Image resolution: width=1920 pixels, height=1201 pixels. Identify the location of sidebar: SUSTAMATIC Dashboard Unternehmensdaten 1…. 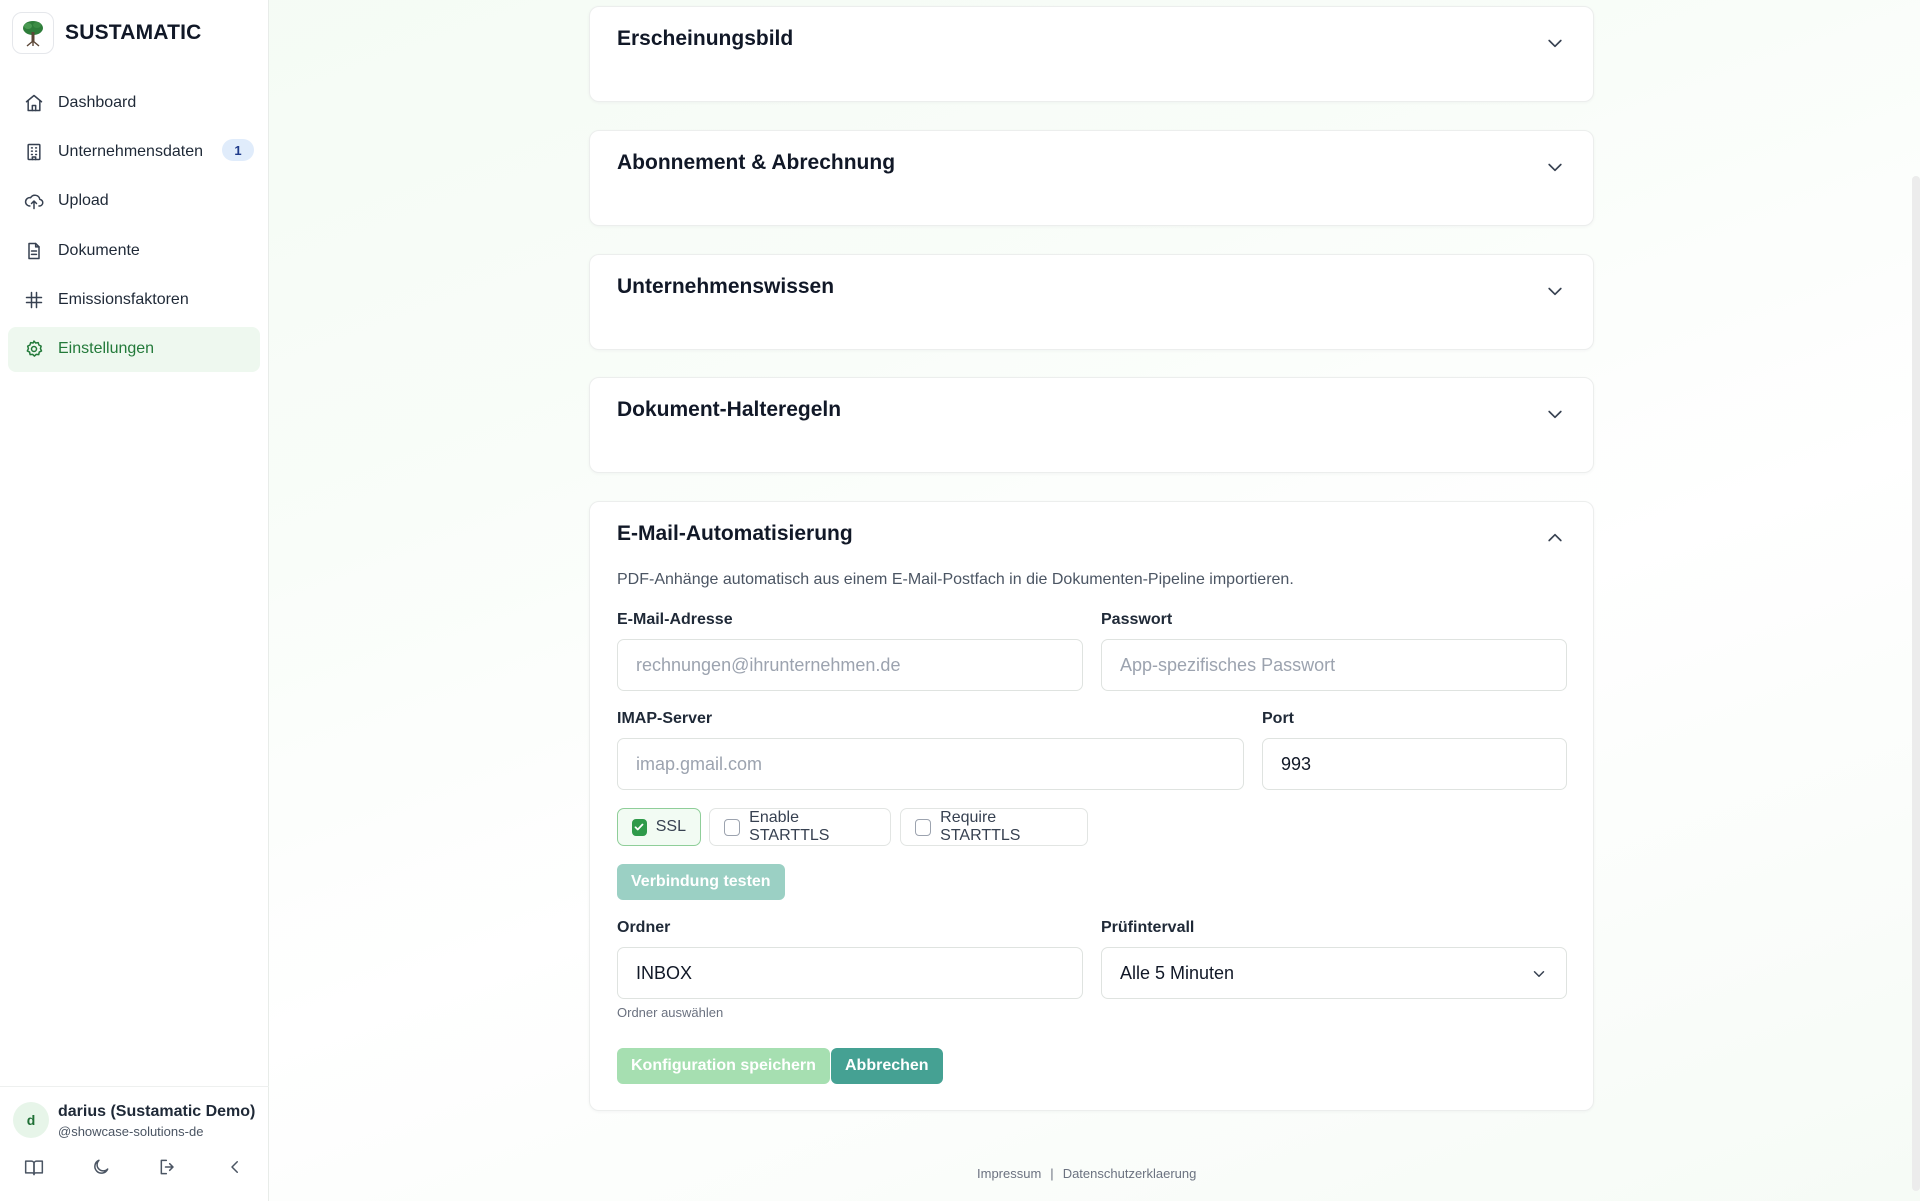
(134, 600).